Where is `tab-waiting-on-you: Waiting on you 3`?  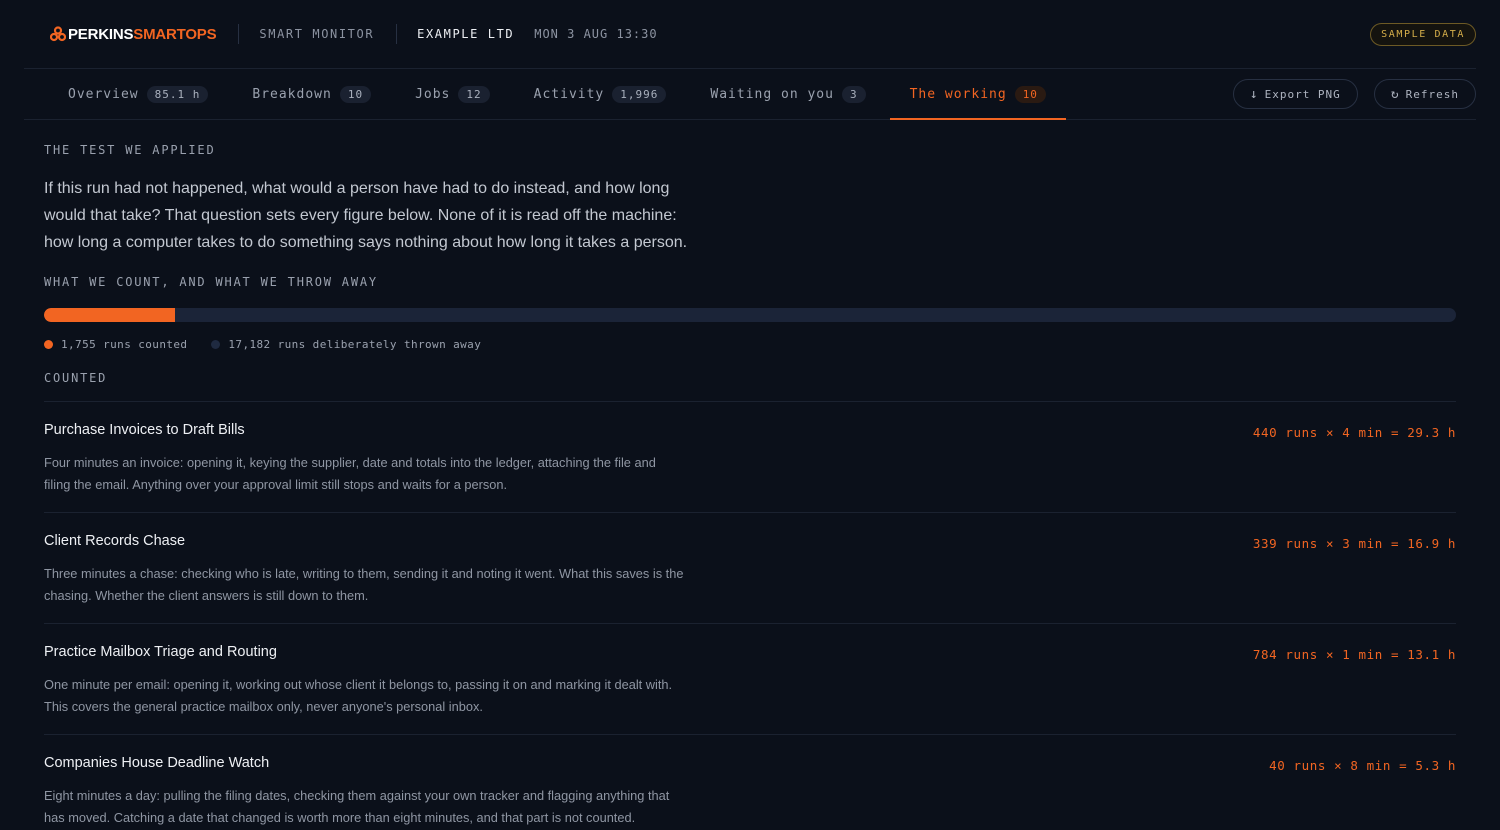
tab-waiting-on-you: Waiting on you 3 is located at coordinates (787, 94).